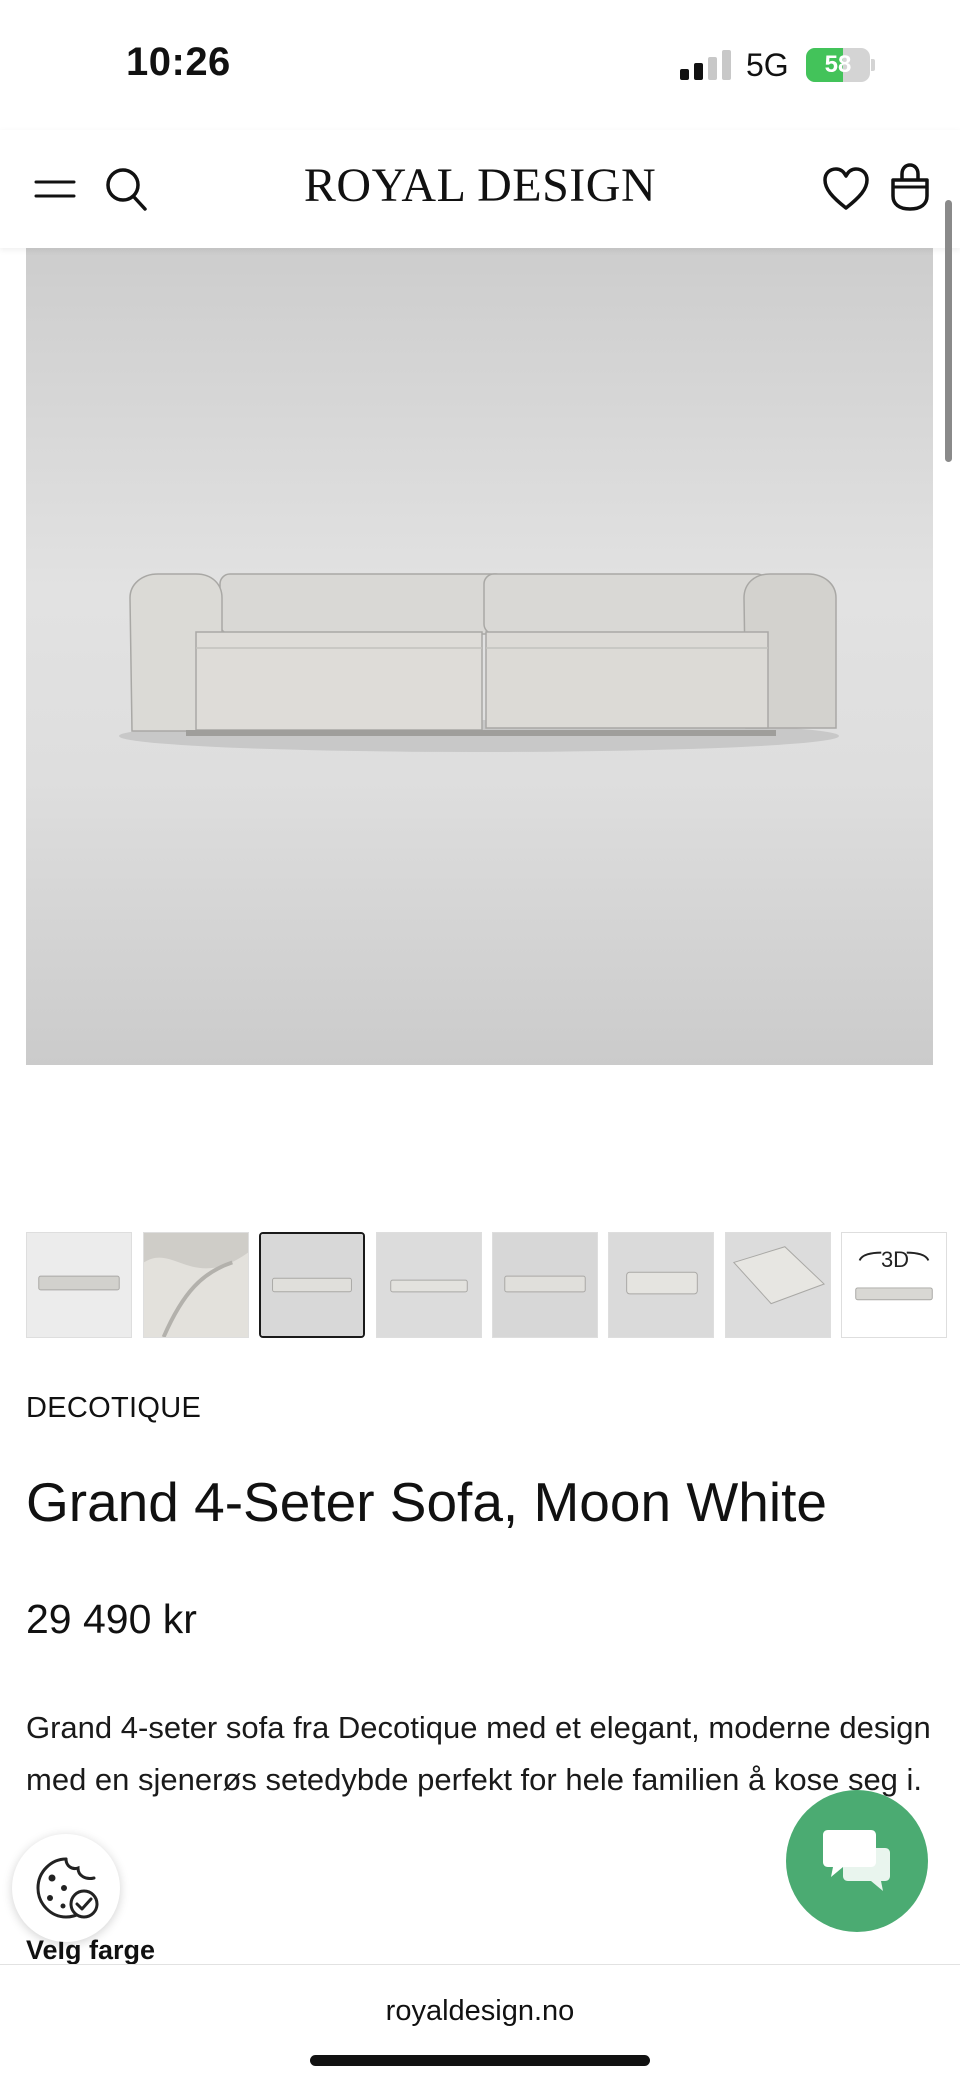  I want to click on cookie-icon, so click(67, 1888).